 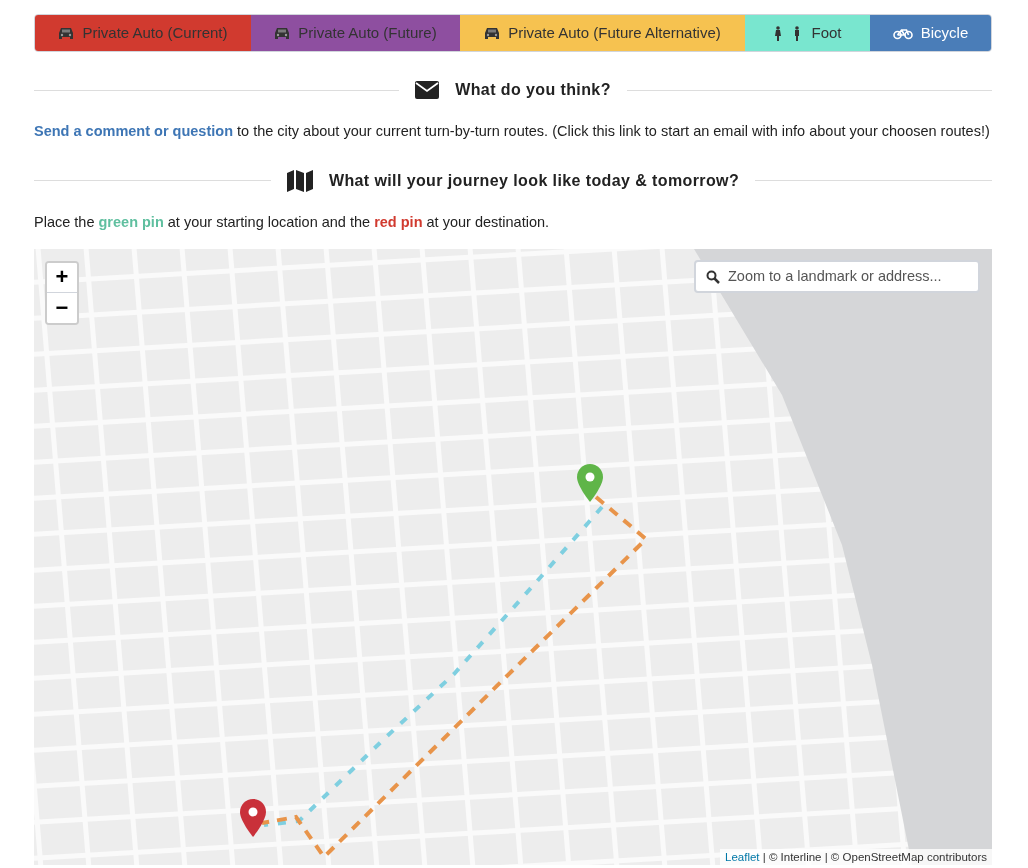 I want to click on mode-tab: Bicycle, so click(x=930, y=33).